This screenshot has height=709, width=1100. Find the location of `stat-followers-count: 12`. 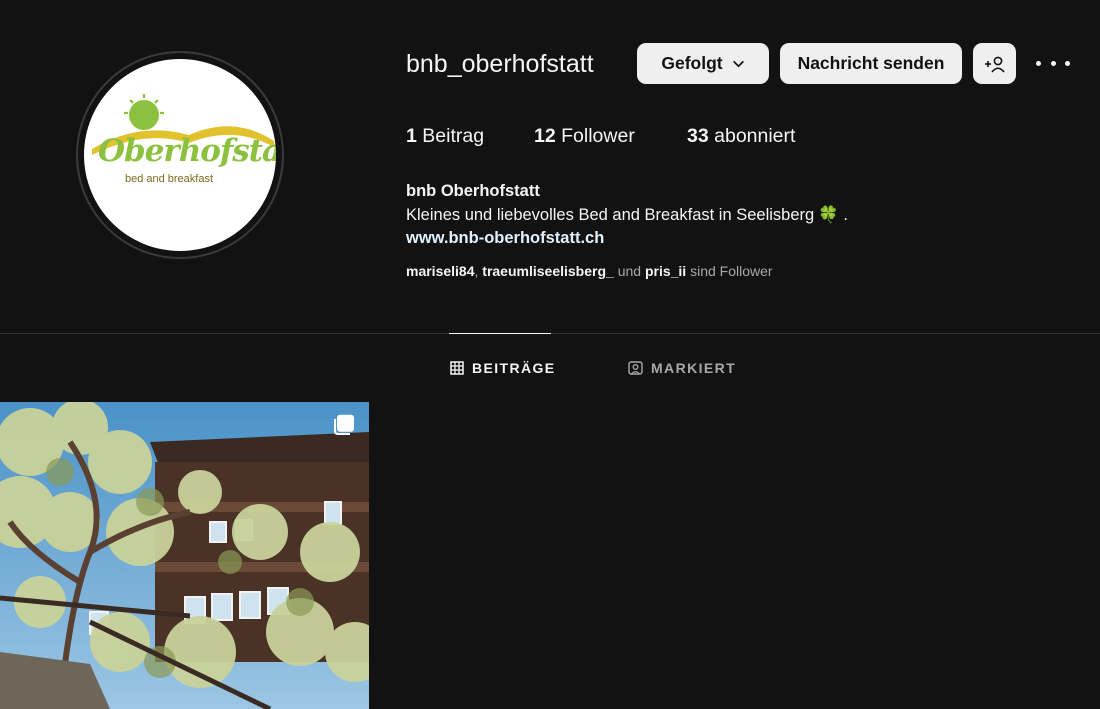

stat-followers-count: 12 is located at coordinates (545, 136).